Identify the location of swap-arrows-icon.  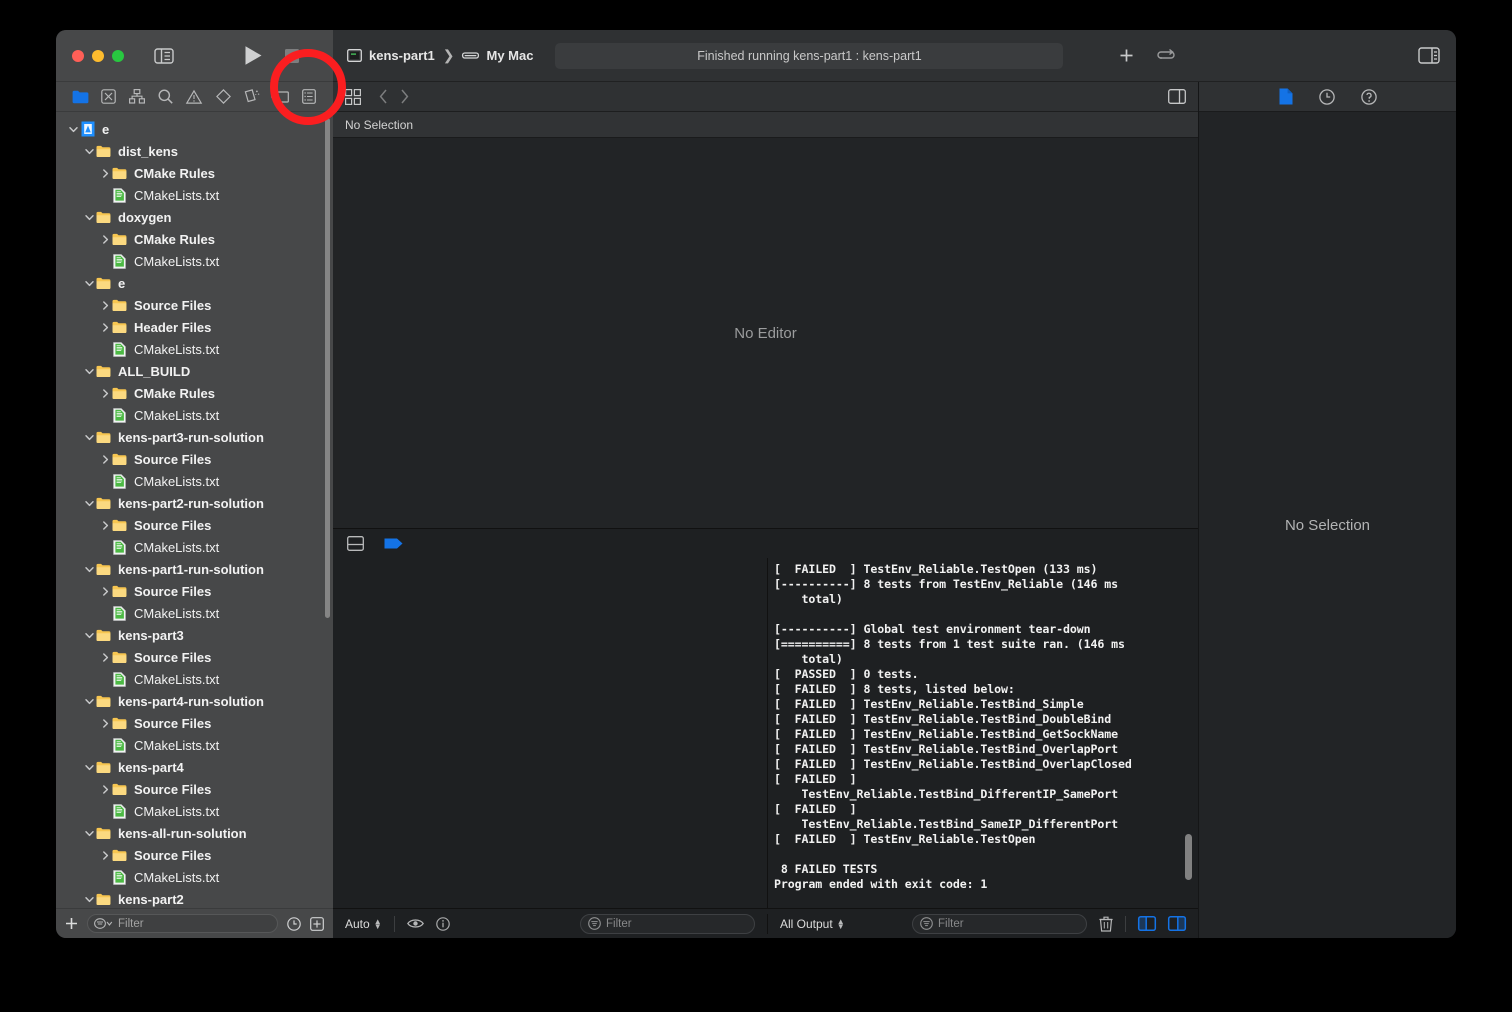
(1166, 55).